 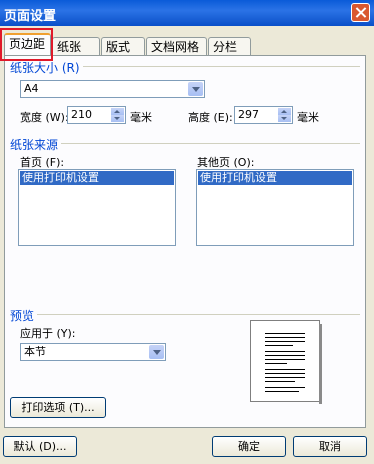 I want to click on paper-source-group-label: 纸张来源, so click(x=36, y=144).